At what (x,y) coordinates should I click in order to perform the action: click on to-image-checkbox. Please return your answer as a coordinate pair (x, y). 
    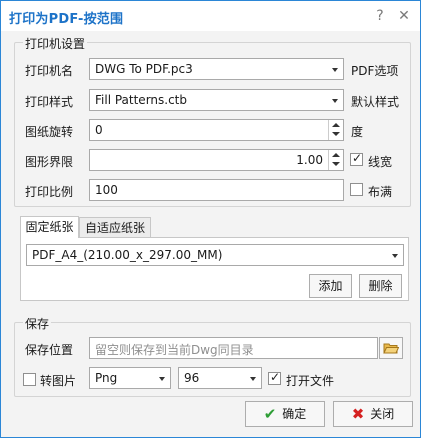
    Looking at the image, I should click on (29, 379).